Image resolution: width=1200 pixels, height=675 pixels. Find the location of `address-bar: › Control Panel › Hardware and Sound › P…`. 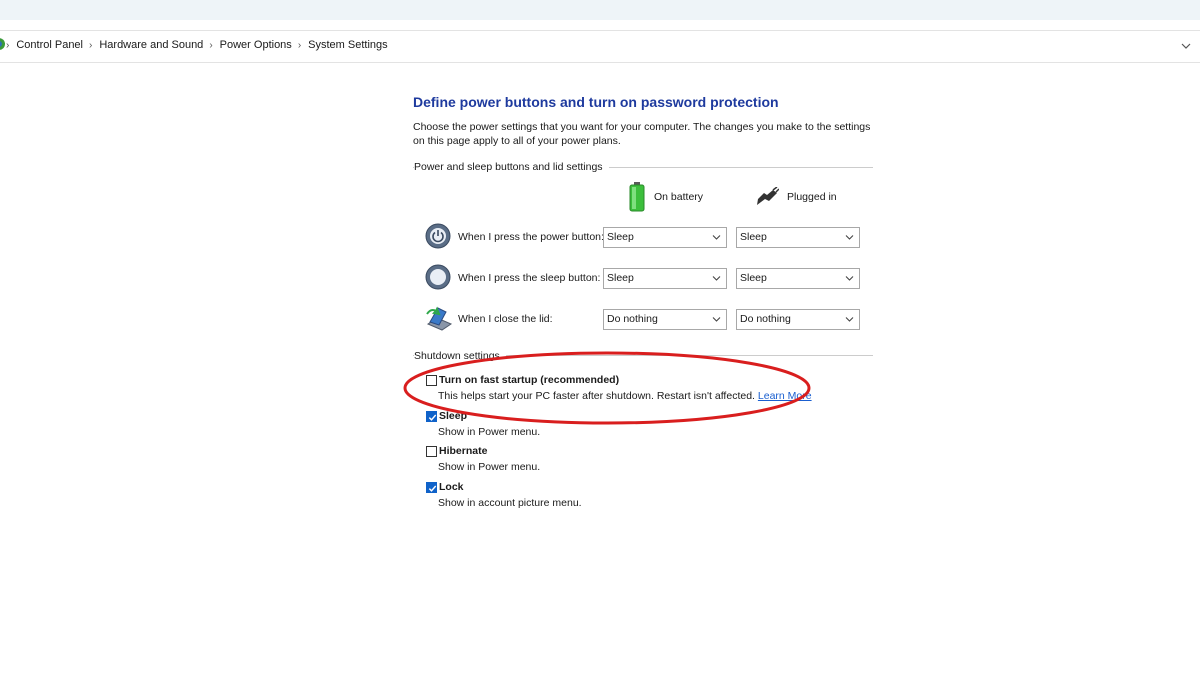

address-bar: › Control Panel › Hardware and Sound › P… is located at coordinates (600, 46).